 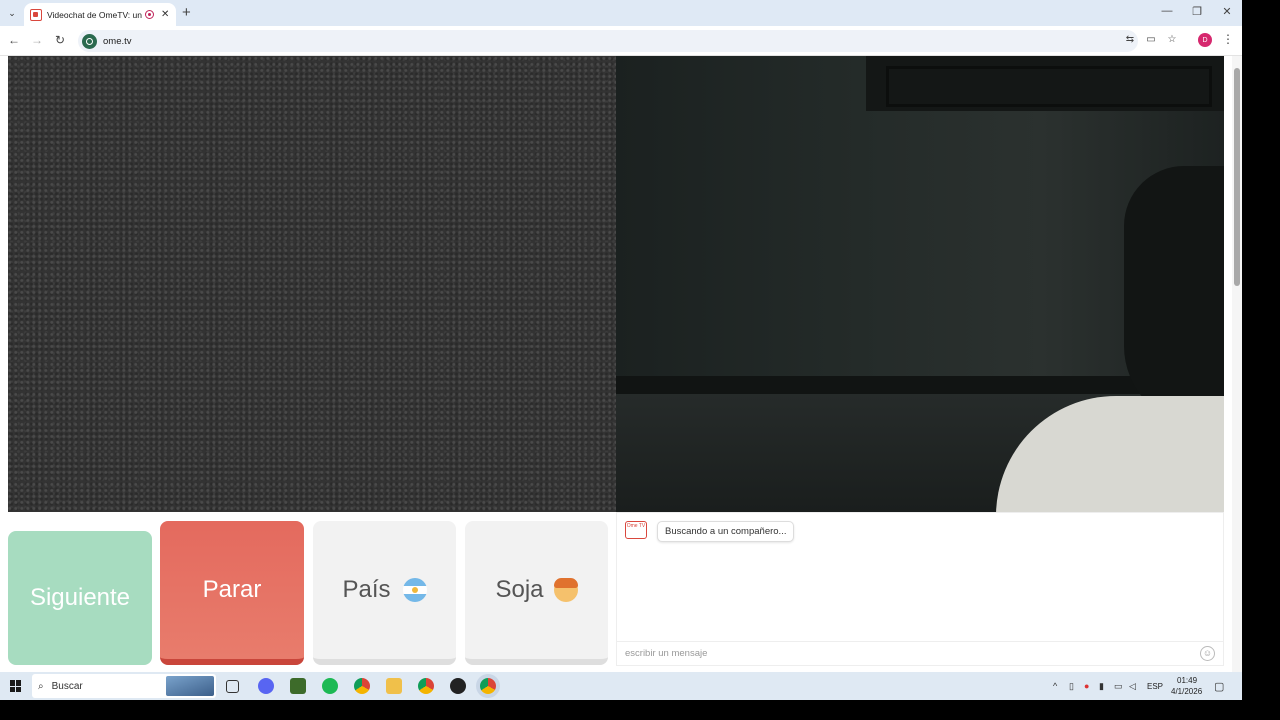 I want to click on restore-icon: ❐, so click(x=1197, y=11).